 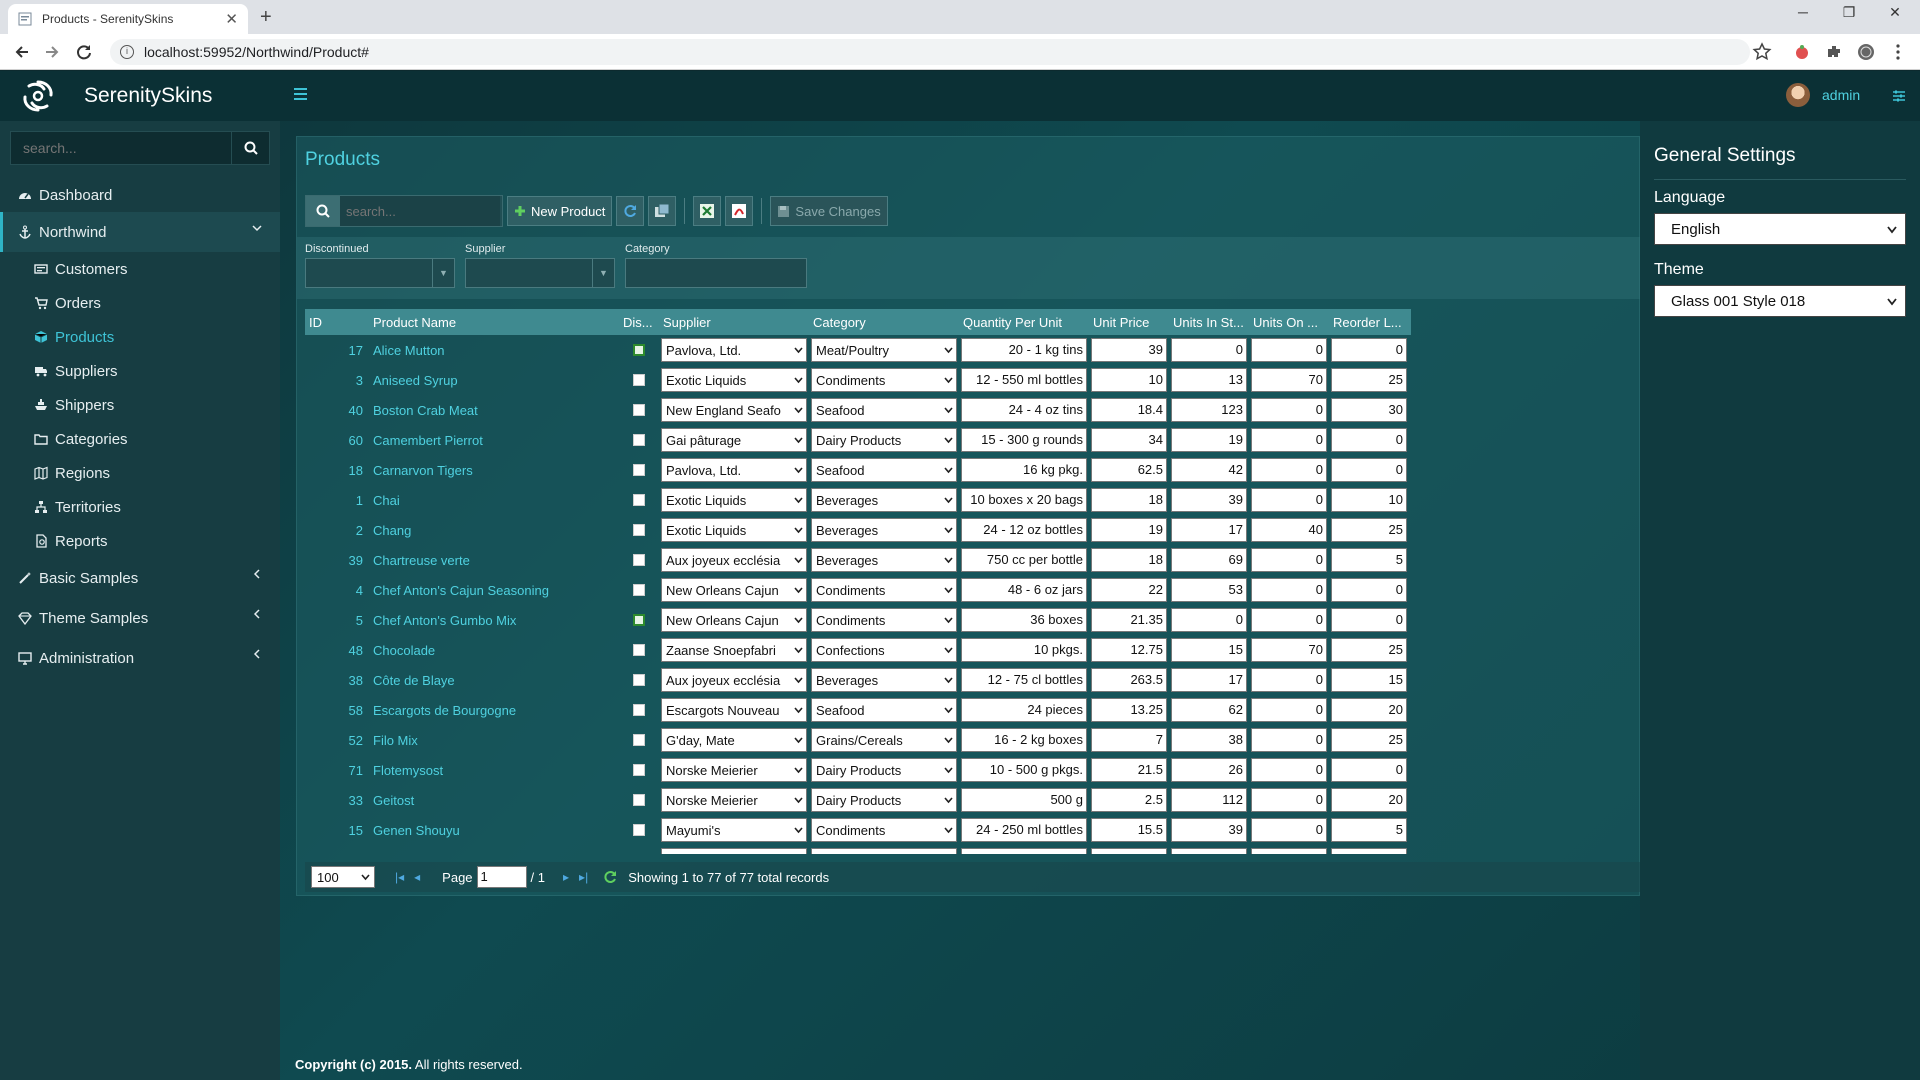 I want to click on unit-price-input: 13.25, so click(x=1129, y=710).